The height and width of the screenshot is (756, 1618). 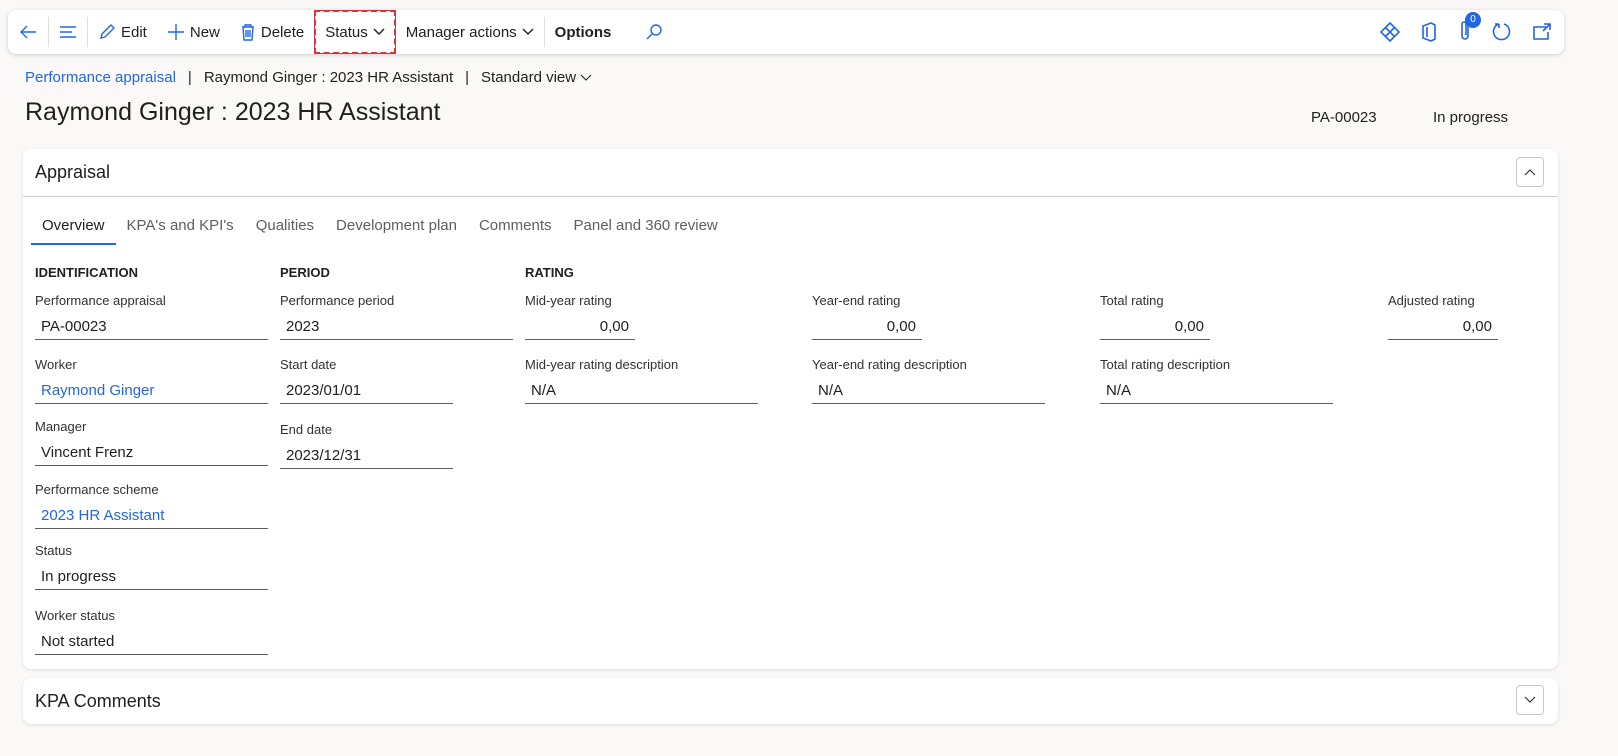 I want to click on field-label: Worker status, so click(x=75, y=615).